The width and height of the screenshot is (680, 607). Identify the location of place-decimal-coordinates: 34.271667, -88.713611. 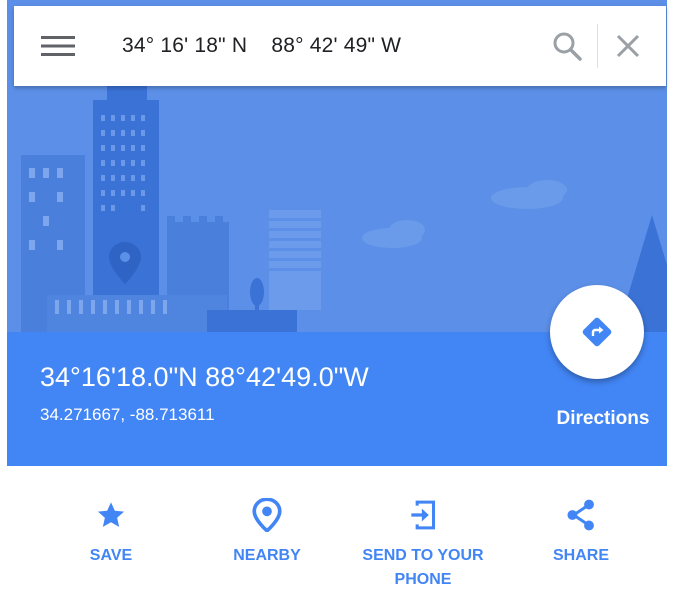
(127, 414).